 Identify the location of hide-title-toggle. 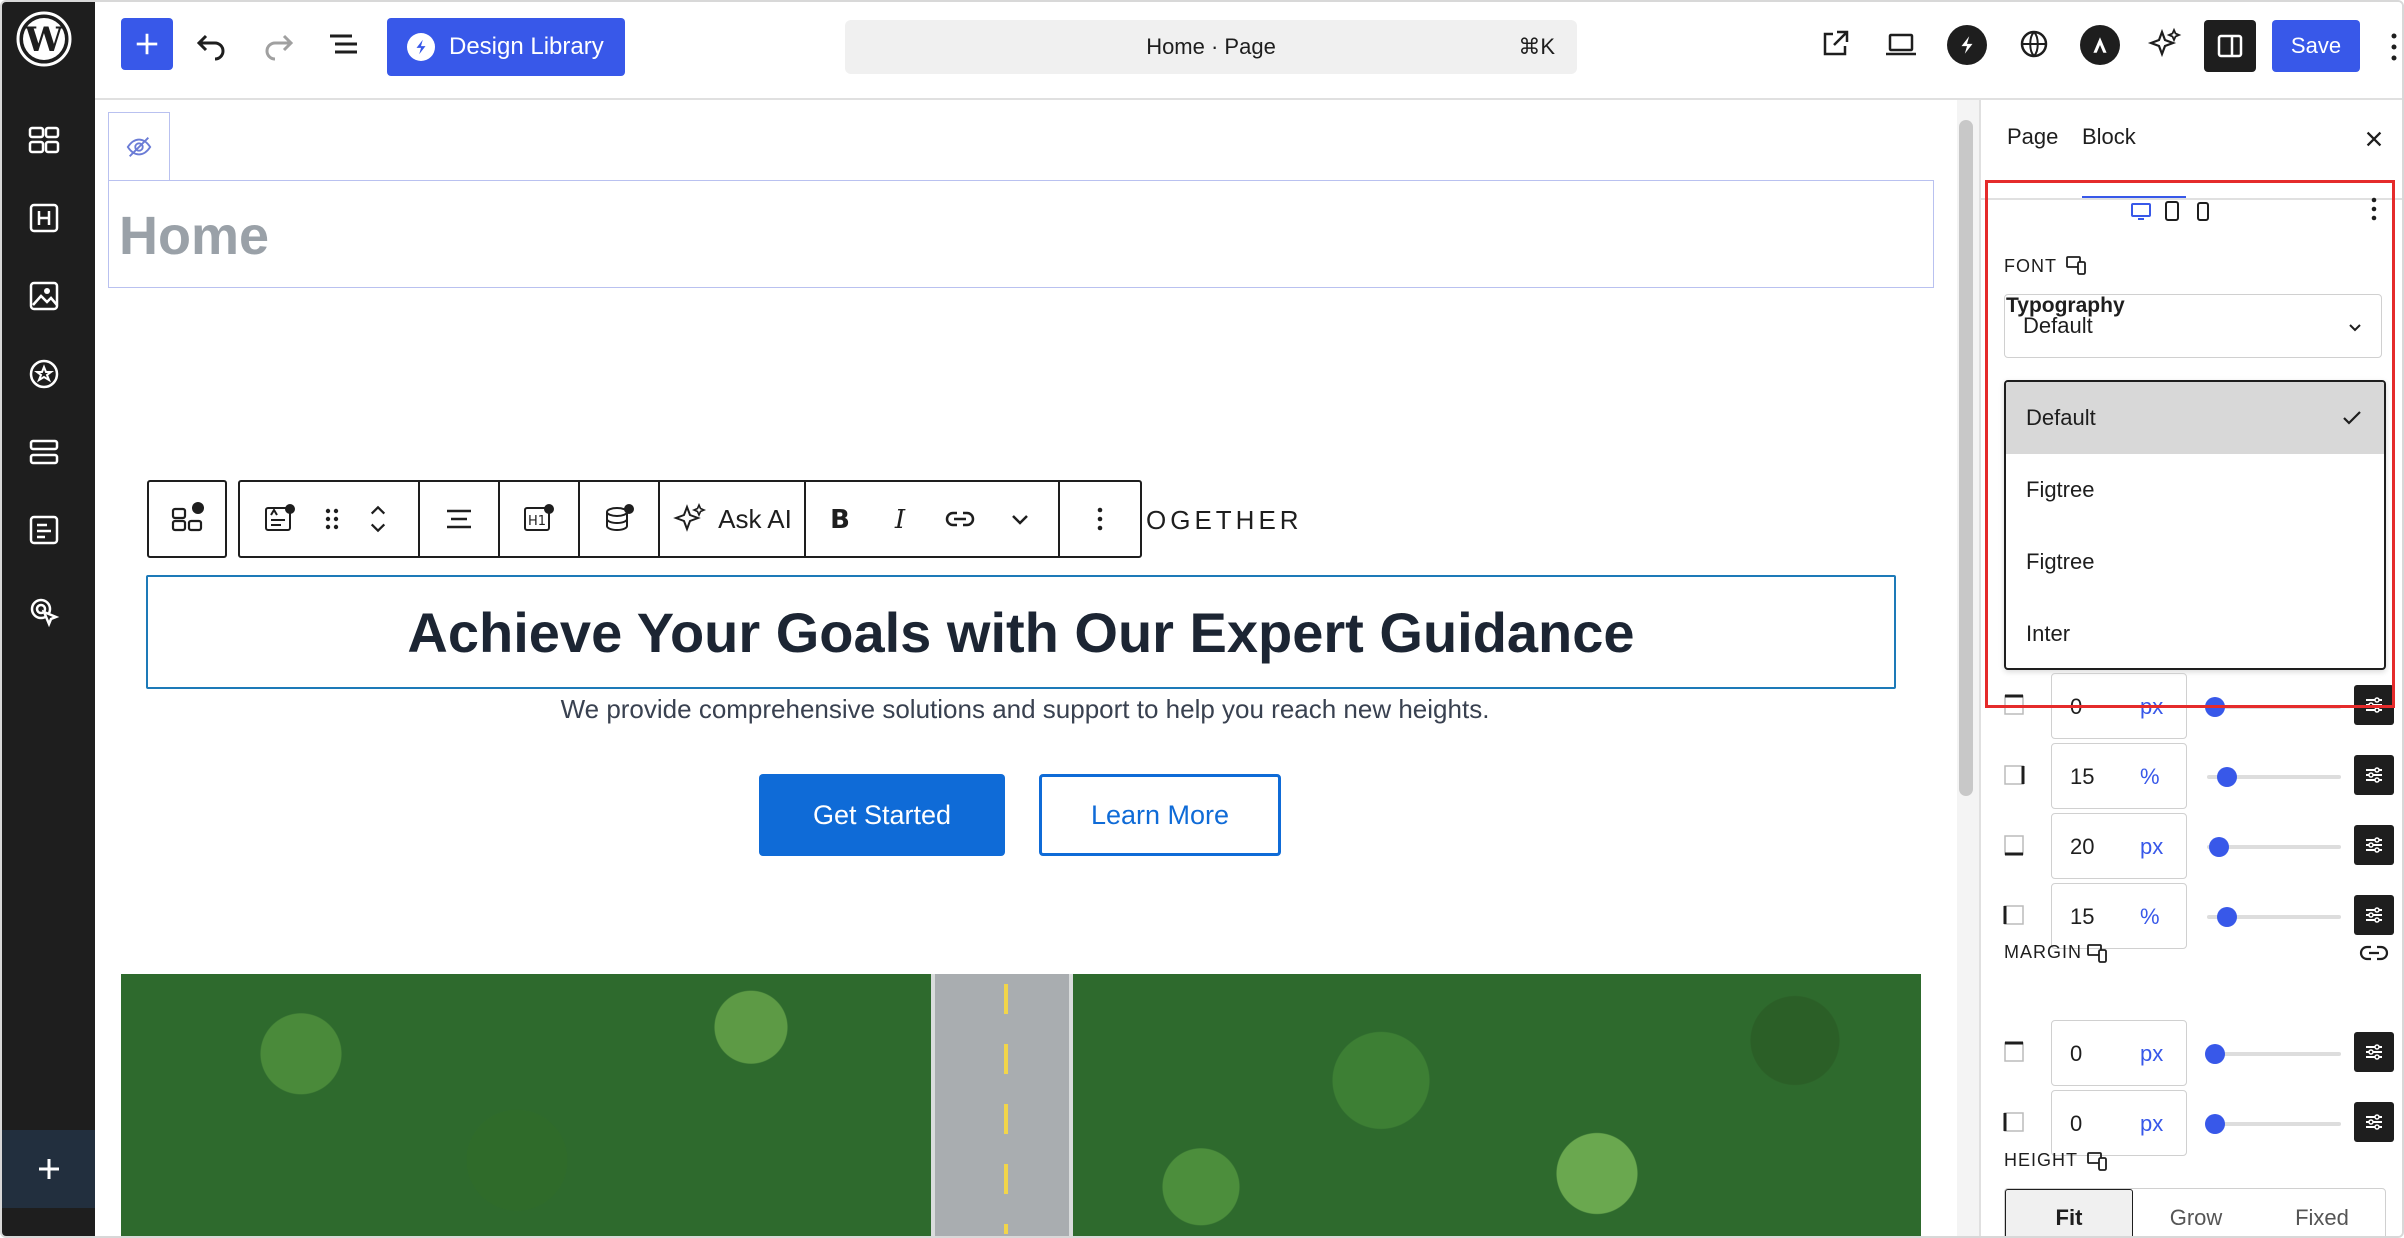
(139, 146).